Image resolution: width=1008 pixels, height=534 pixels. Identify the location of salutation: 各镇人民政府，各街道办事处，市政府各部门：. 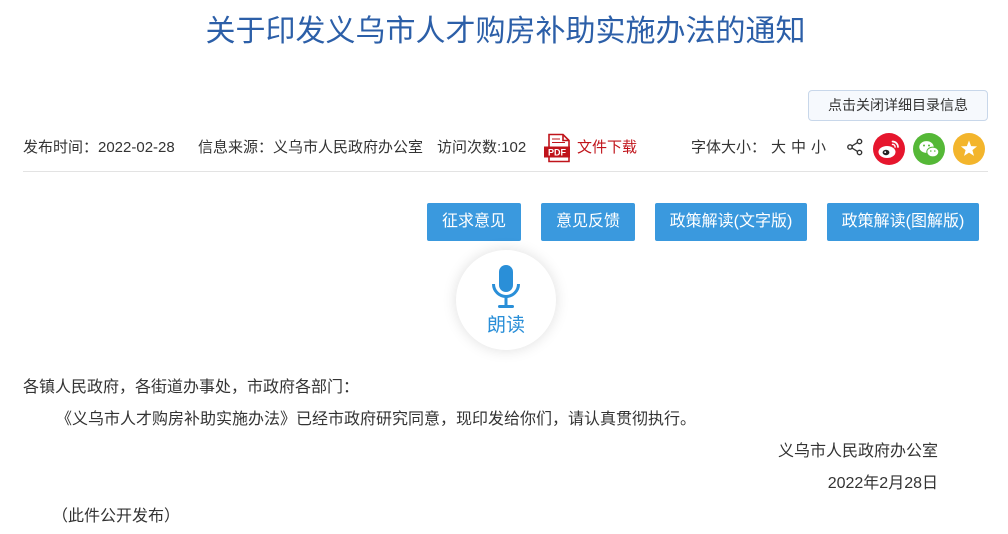
(191, 387).